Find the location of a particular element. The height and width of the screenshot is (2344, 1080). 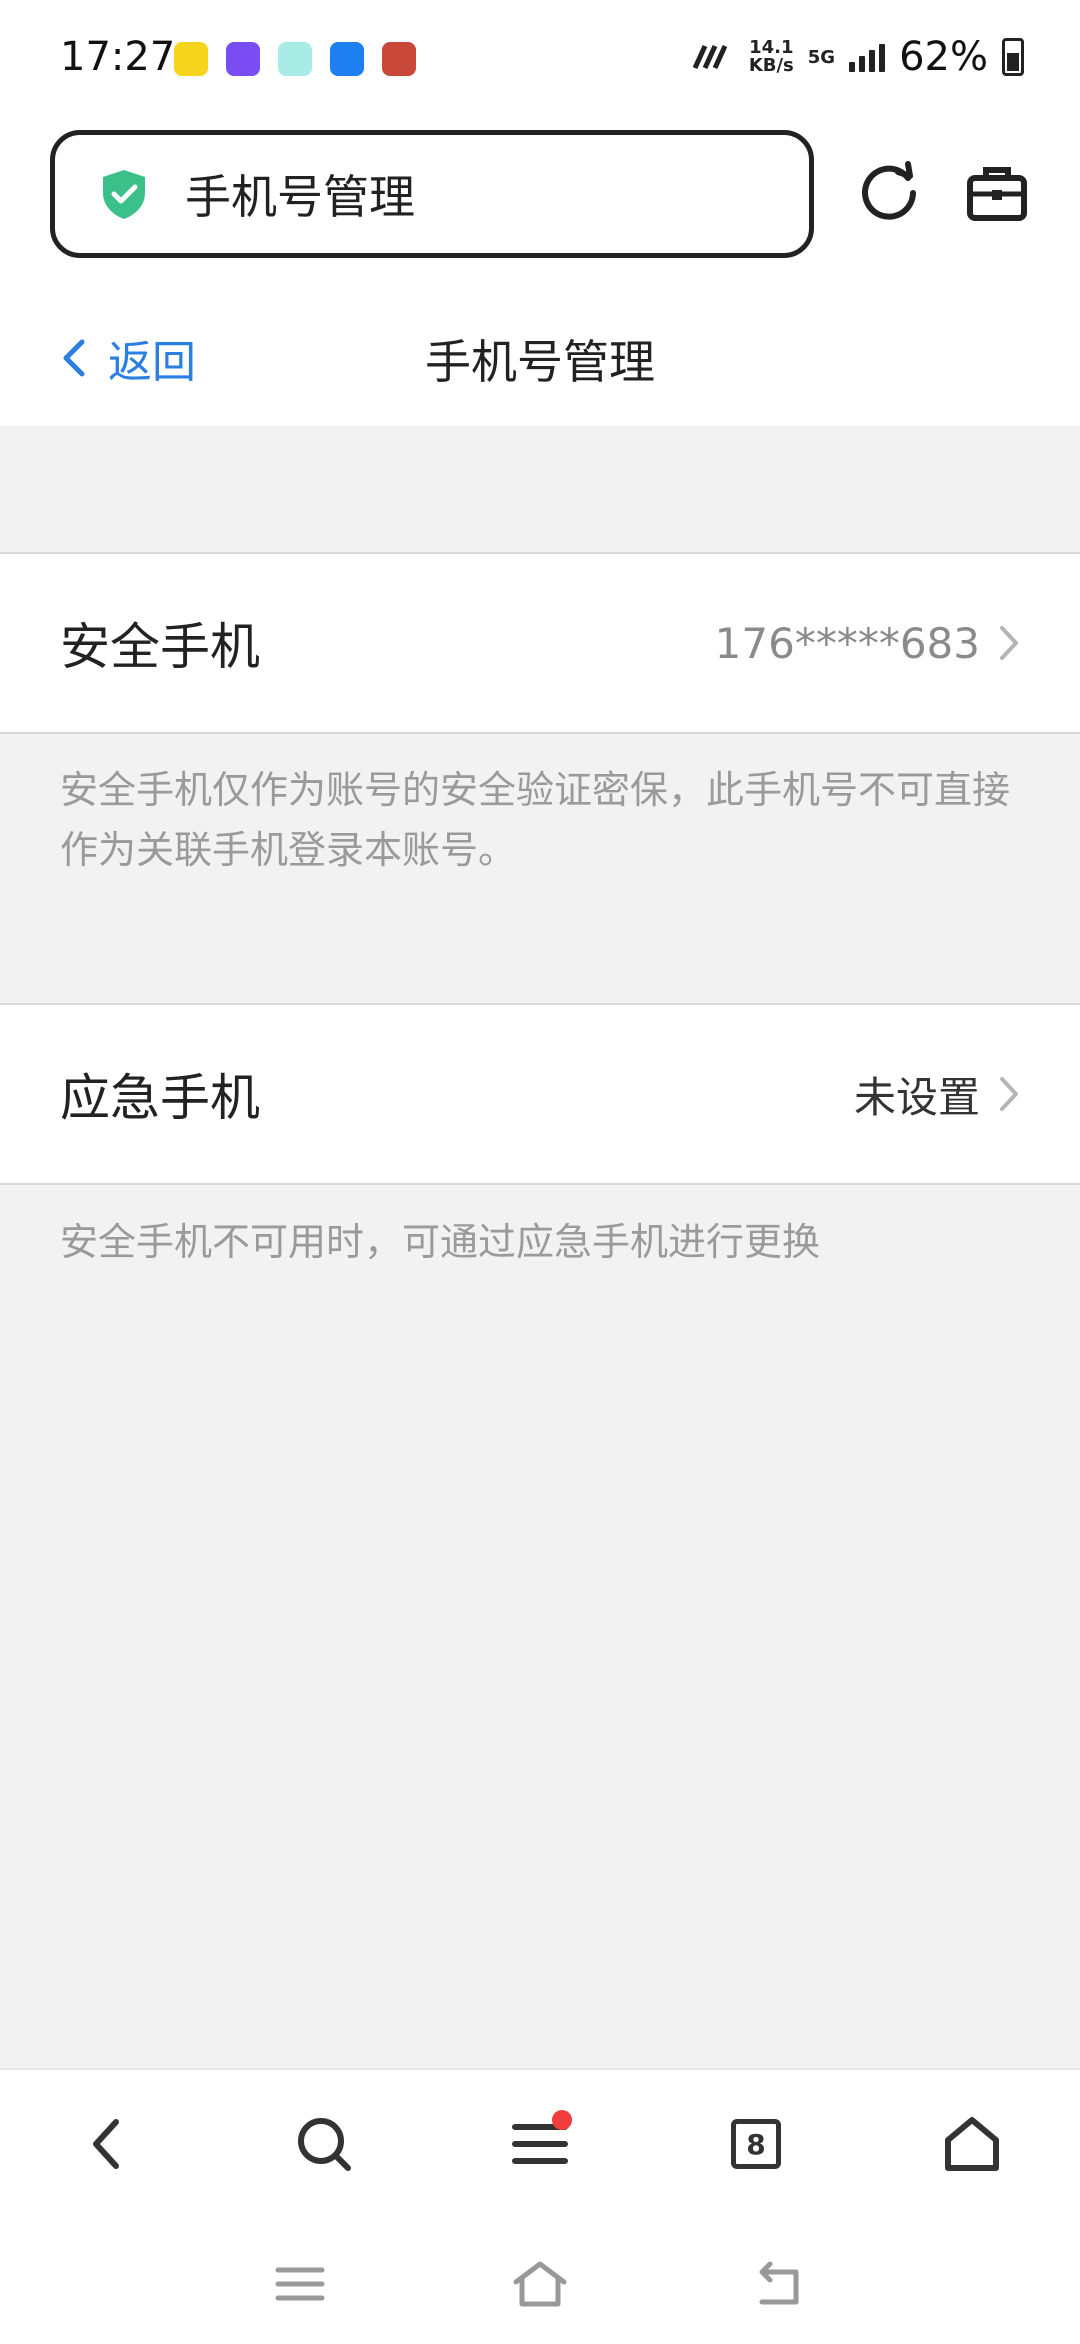

notification-app-icons is located at coordinates (295, 59).